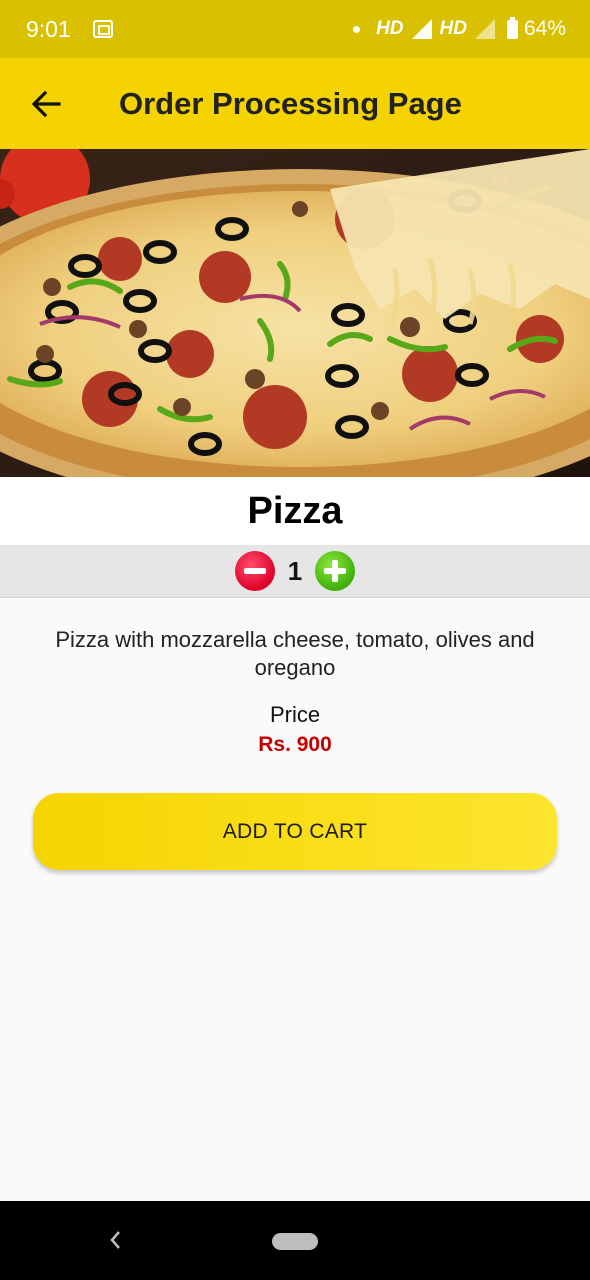  I want to click on system-nav-bar, so click(295, 1240).